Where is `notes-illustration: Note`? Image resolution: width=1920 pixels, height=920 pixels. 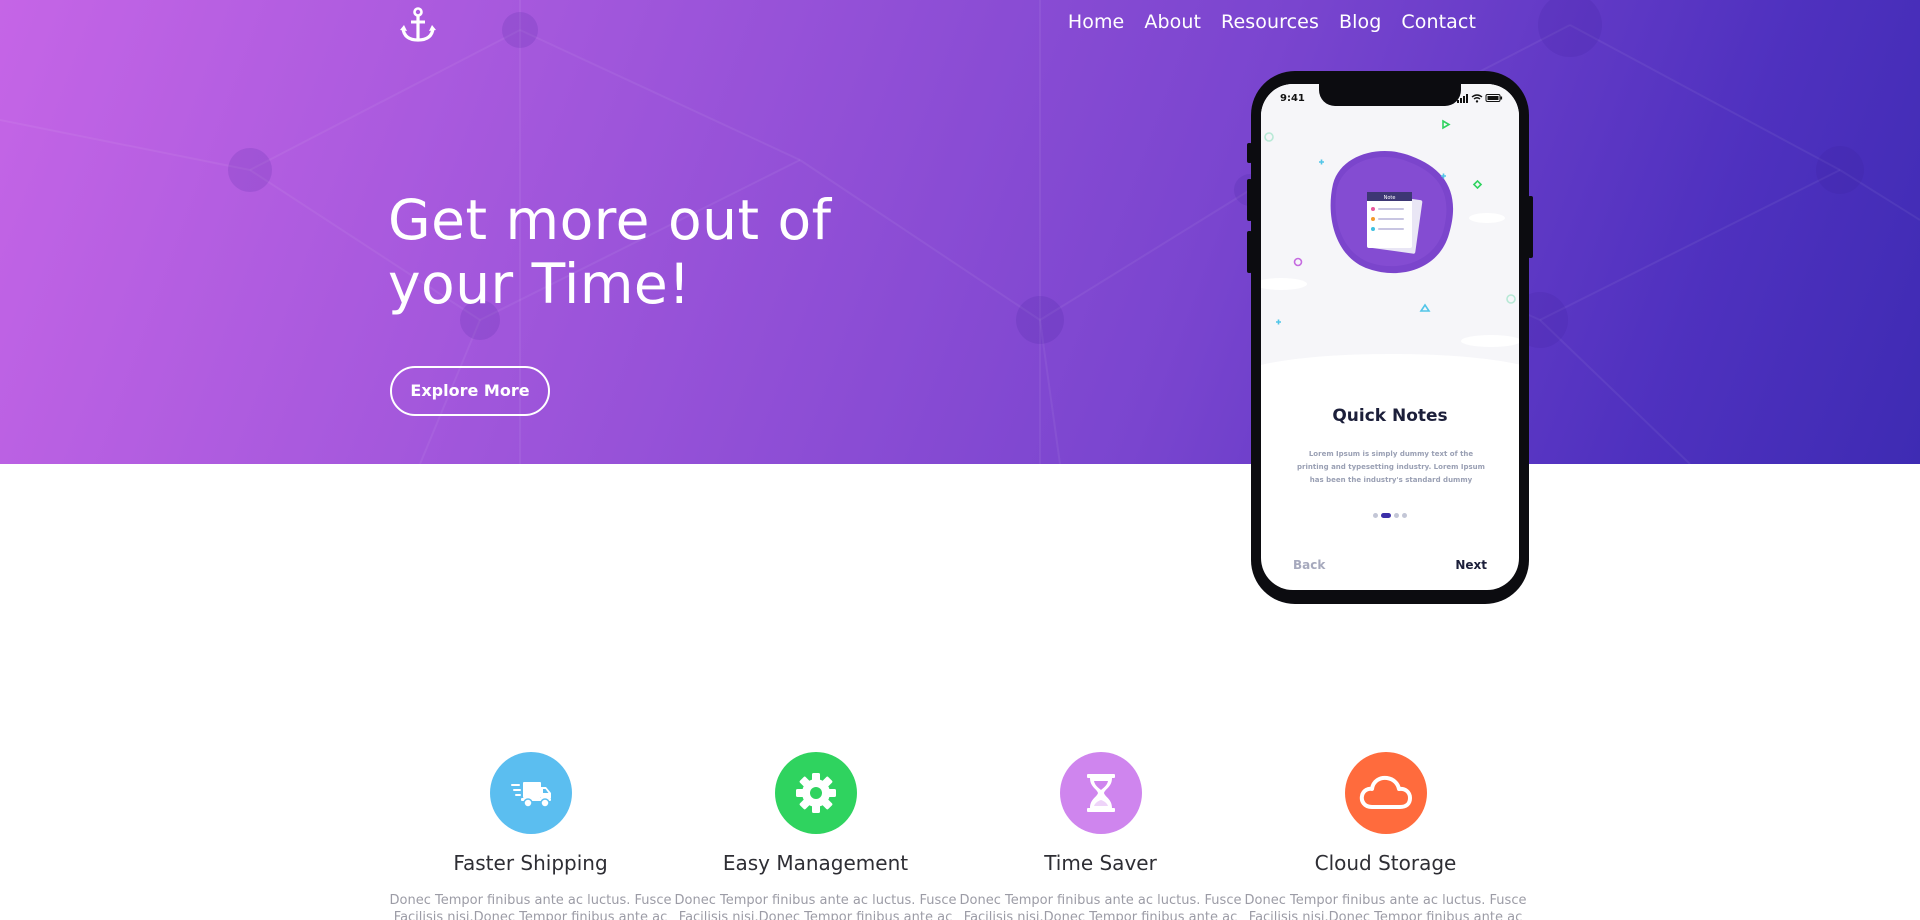 notes-illustration: Note is located at coordinates (1390, 246).